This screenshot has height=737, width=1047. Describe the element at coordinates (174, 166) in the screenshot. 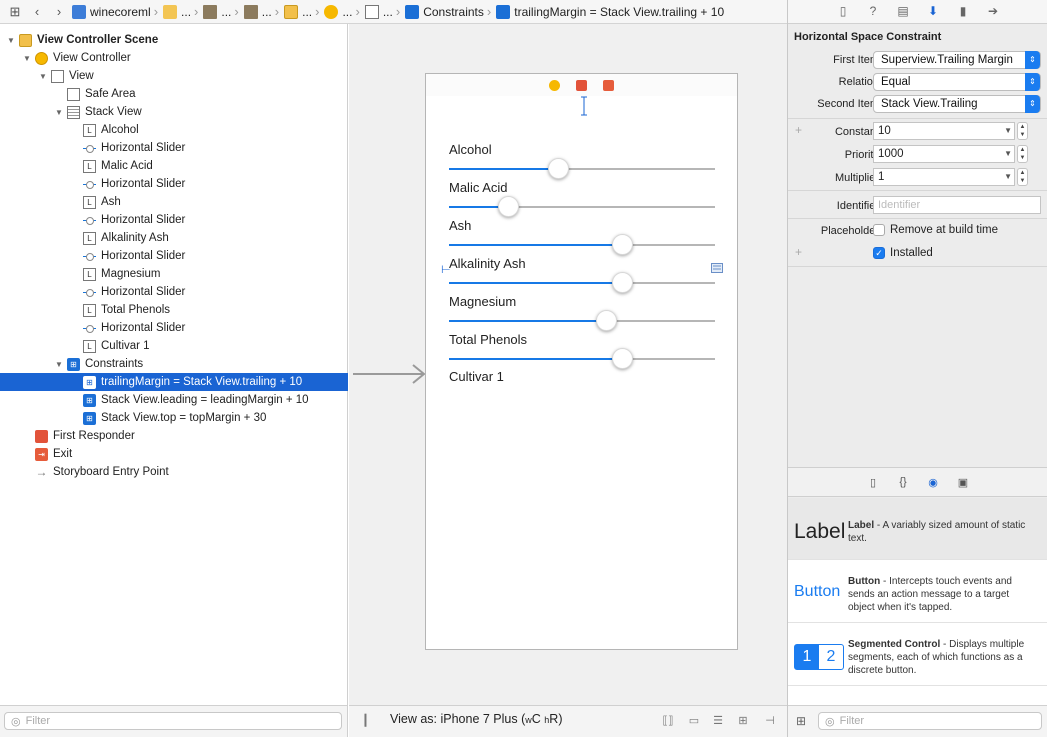

I see `outline-row: L Malic Acid` at that location.